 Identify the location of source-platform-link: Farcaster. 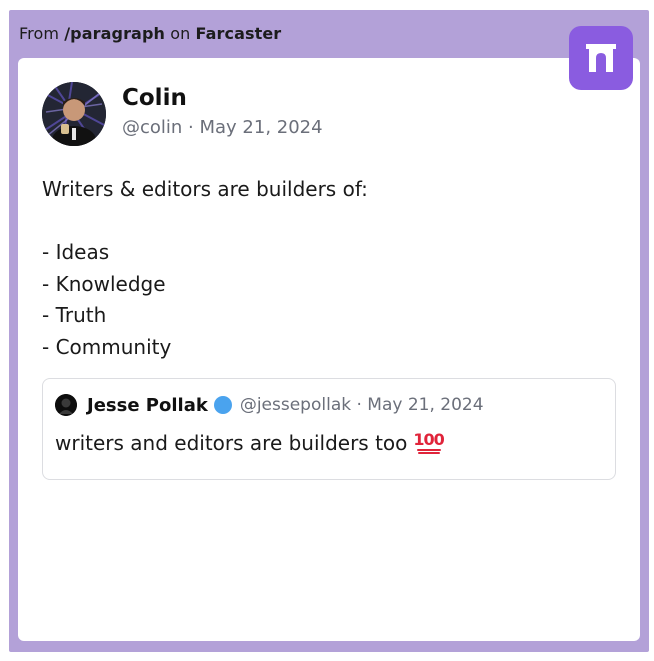
(239, 33).